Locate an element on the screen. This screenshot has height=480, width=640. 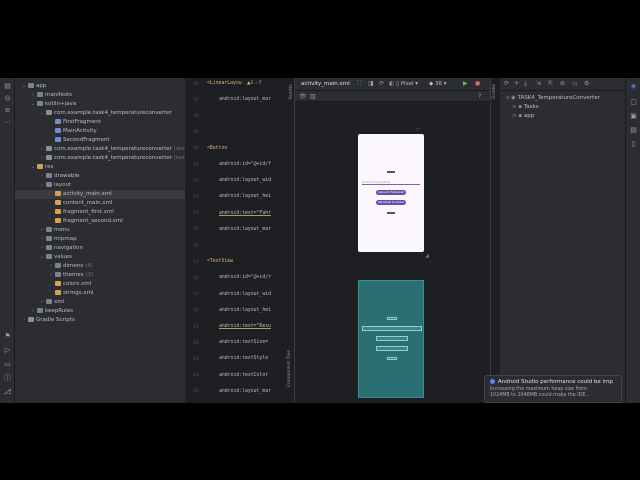
blueprint-title is located at coordinates (392, 318).